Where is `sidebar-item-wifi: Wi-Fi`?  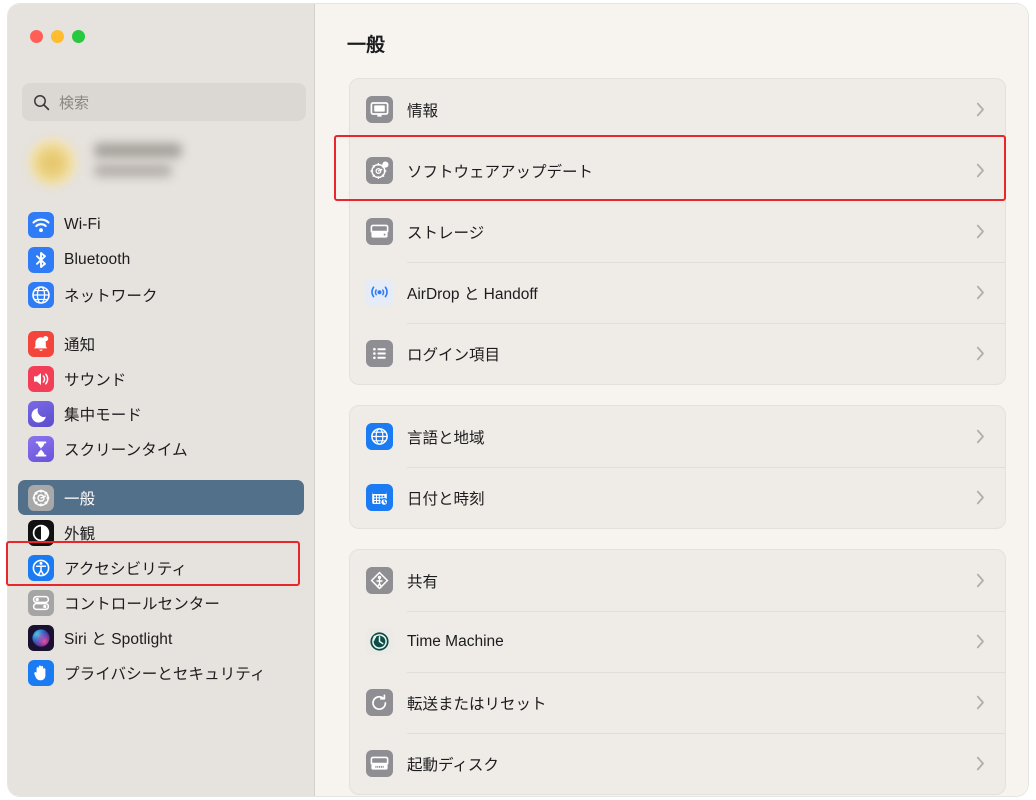 sidebar-item-wifi: Wi-Fi is located at coordinates (161, 224).